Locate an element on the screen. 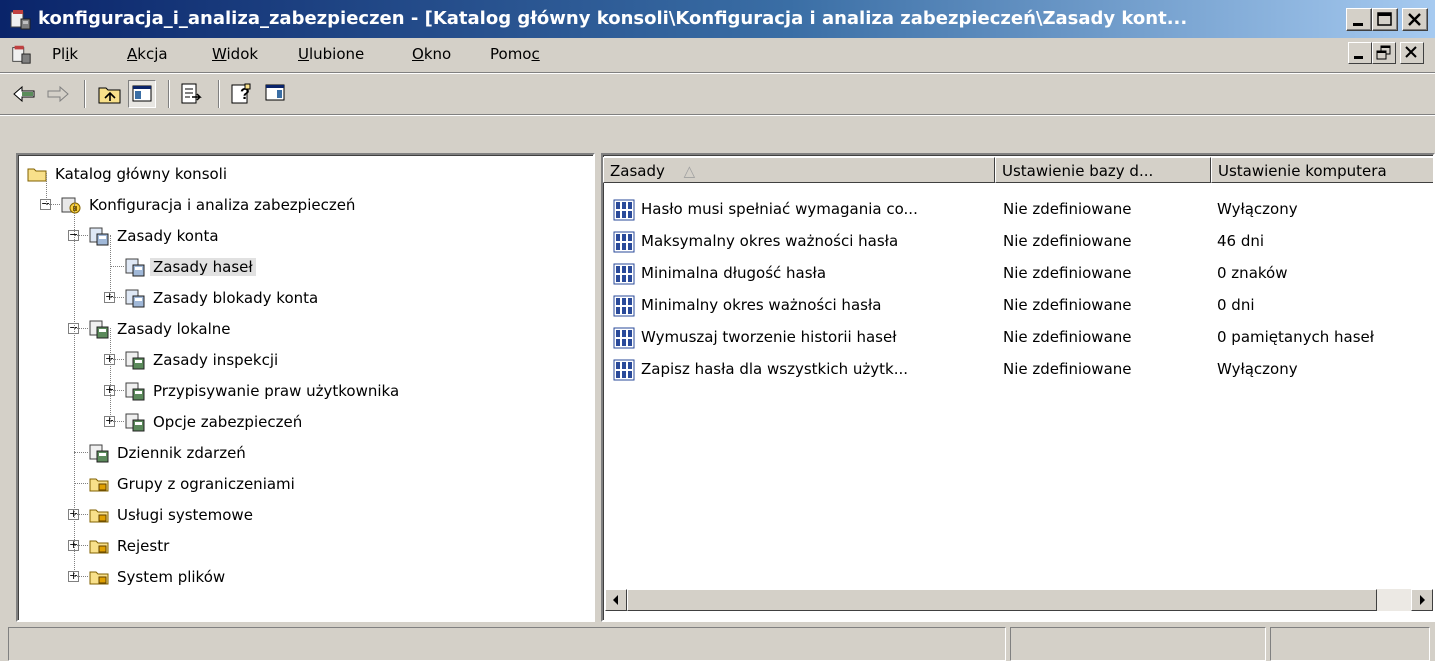 The image size is (1435, 661). tree-item: System plików is located at coordinates (158, 576).